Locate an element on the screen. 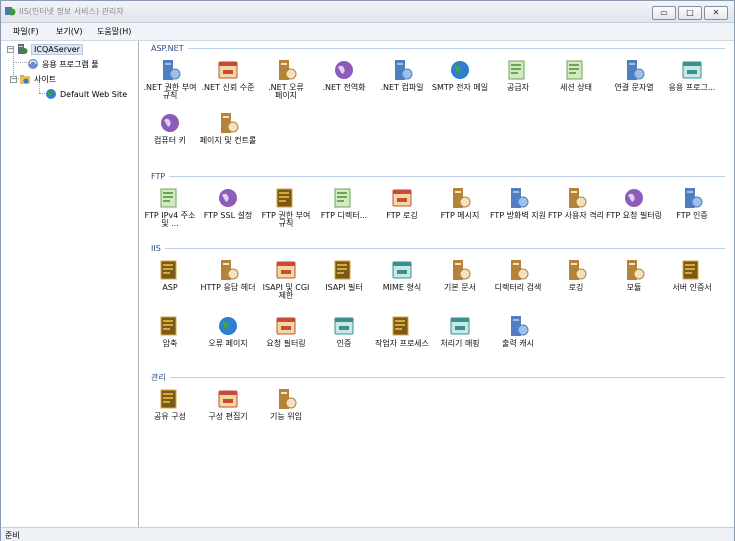 The height and width of the screenshot is (541, 735). feature-label: FTP 권한 부여 규칙 is located at coordinates (286, 219).